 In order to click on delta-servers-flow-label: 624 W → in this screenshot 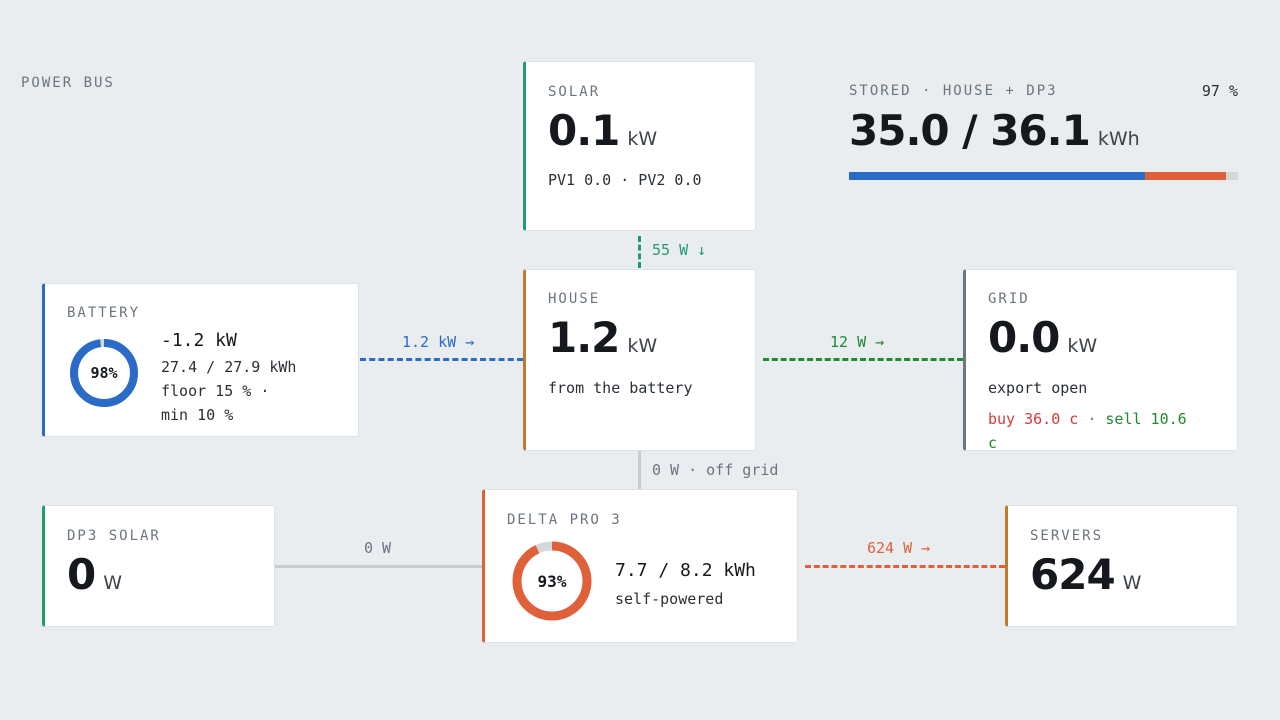, I will do `click(899, 548)`.